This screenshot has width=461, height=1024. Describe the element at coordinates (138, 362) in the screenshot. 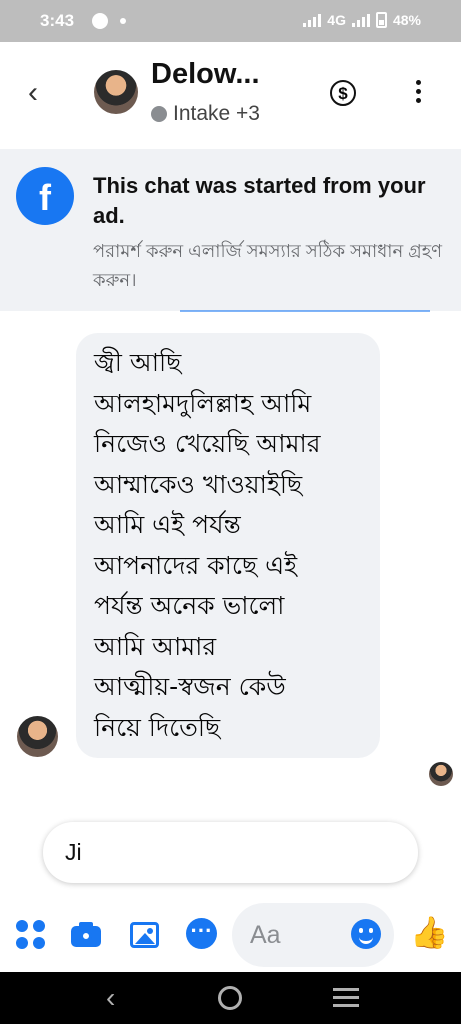

I see `message-line: জ্বী আছি` at that location.